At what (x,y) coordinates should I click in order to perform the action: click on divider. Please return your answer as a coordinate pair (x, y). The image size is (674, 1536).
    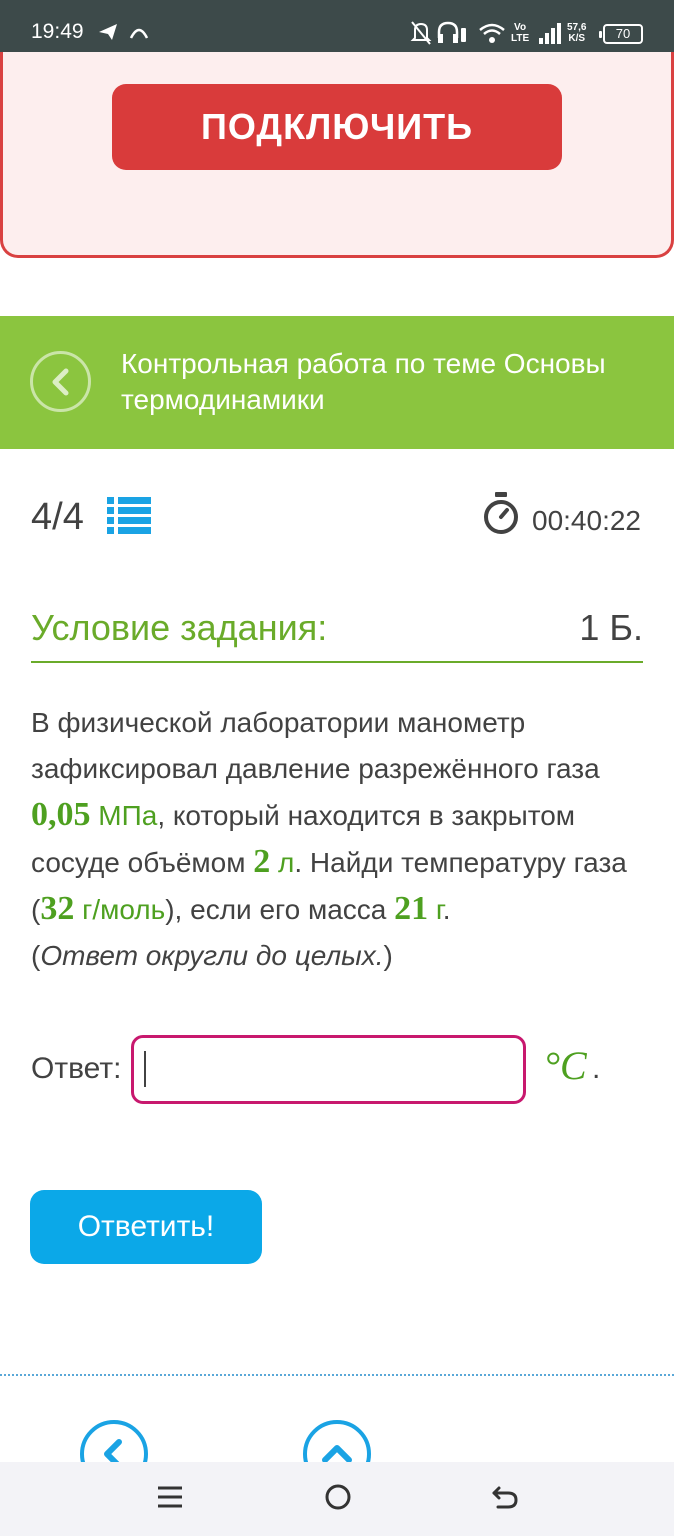
    Looking at the image, I should click on (337, 1375).